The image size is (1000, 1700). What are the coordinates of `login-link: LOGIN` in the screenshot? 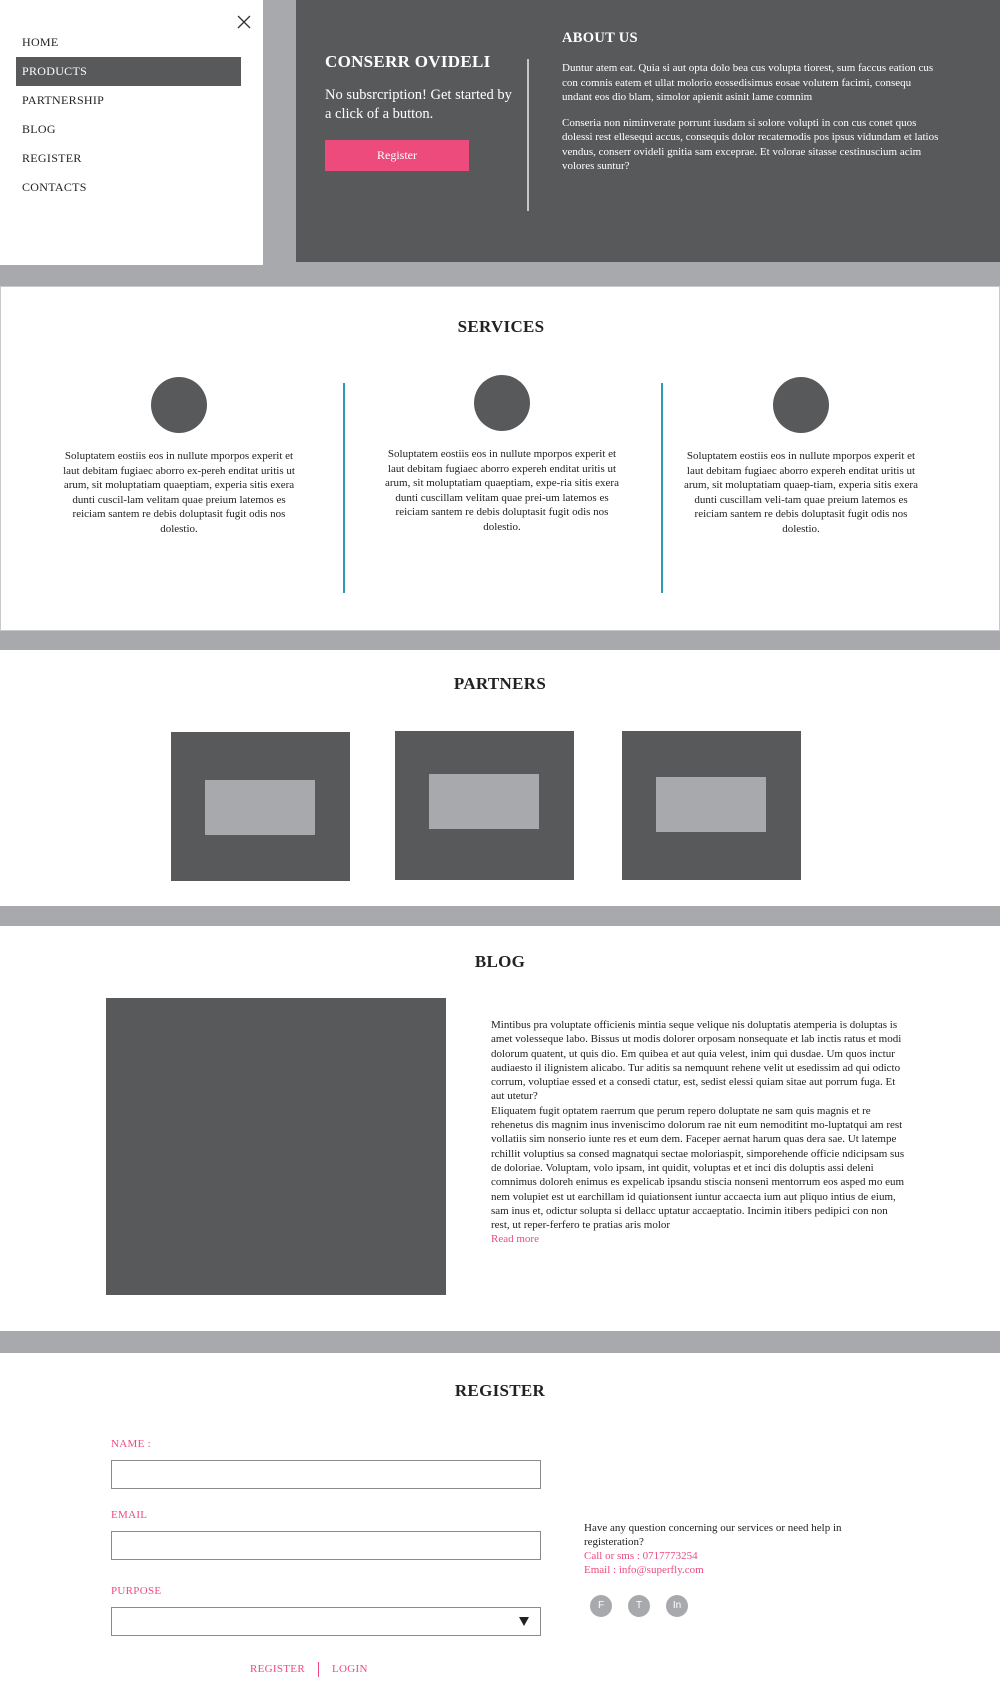 It's located at (350, 1669).